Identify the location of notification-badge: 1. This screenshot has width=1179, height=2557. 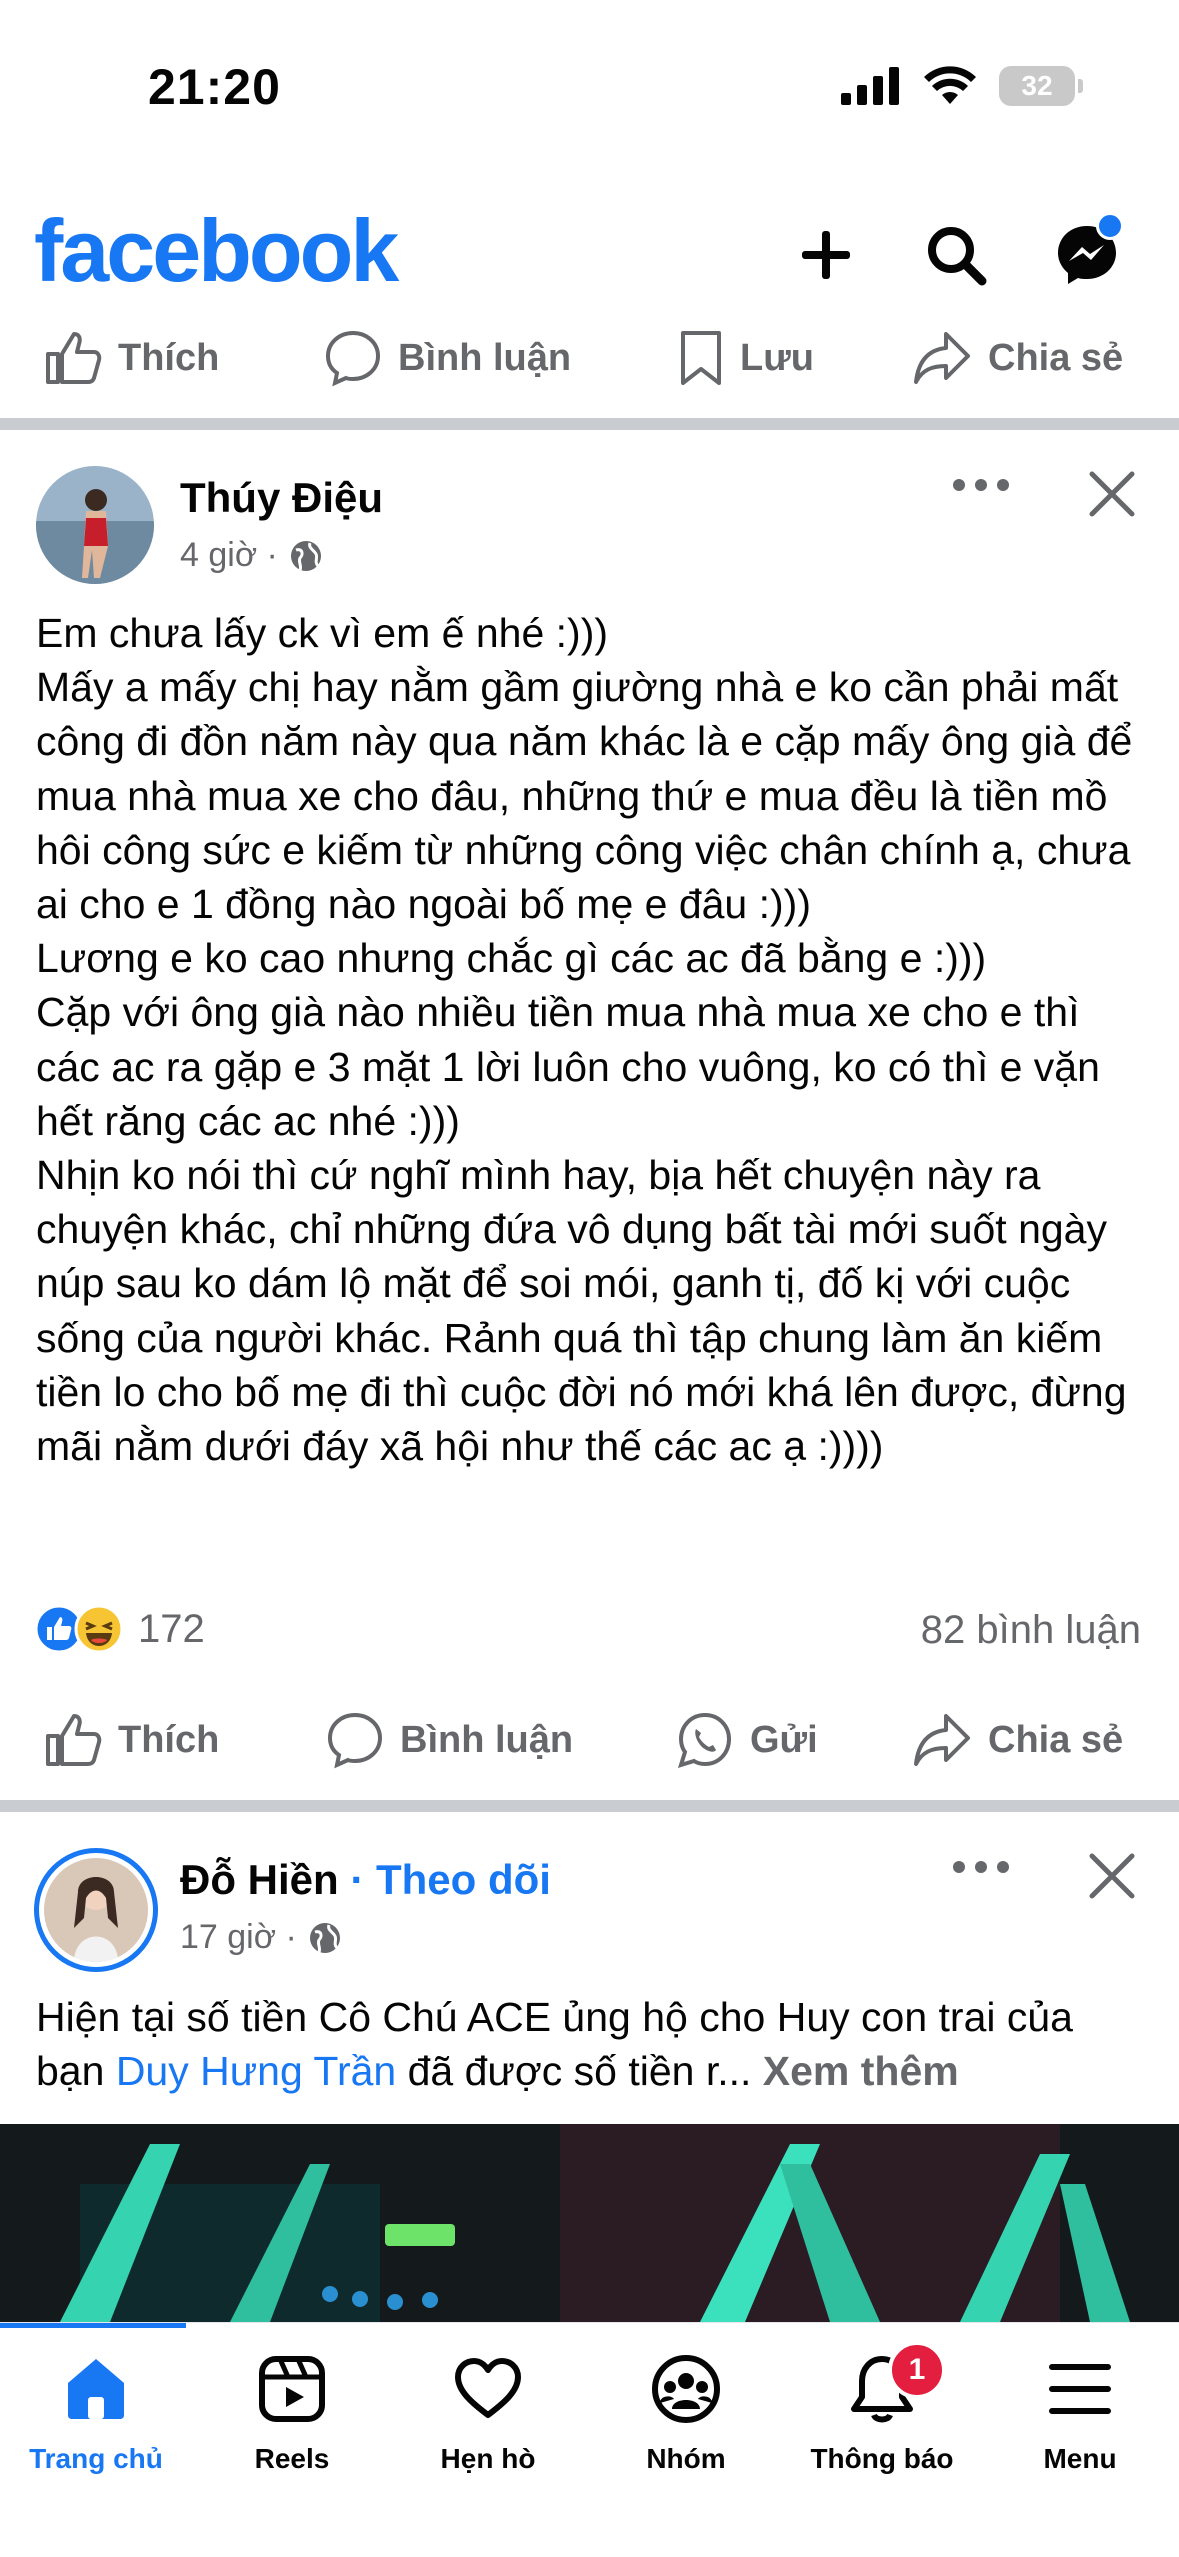
(917, 2370).